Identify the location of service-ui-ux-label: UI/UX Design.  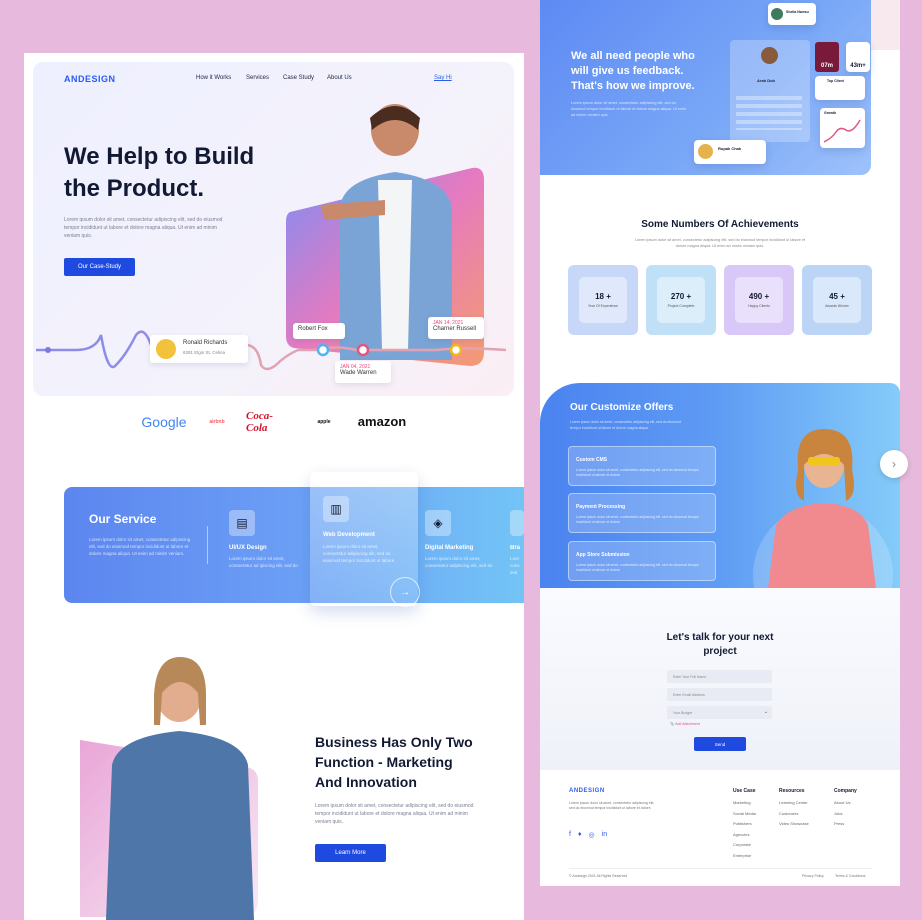
(248, 548).